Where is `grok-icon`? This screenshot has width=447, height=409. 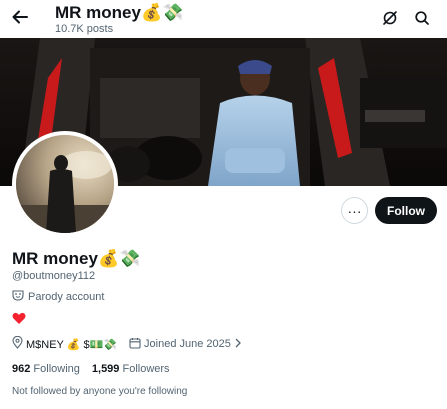 grok-icon is located at coordinates (390, 18).